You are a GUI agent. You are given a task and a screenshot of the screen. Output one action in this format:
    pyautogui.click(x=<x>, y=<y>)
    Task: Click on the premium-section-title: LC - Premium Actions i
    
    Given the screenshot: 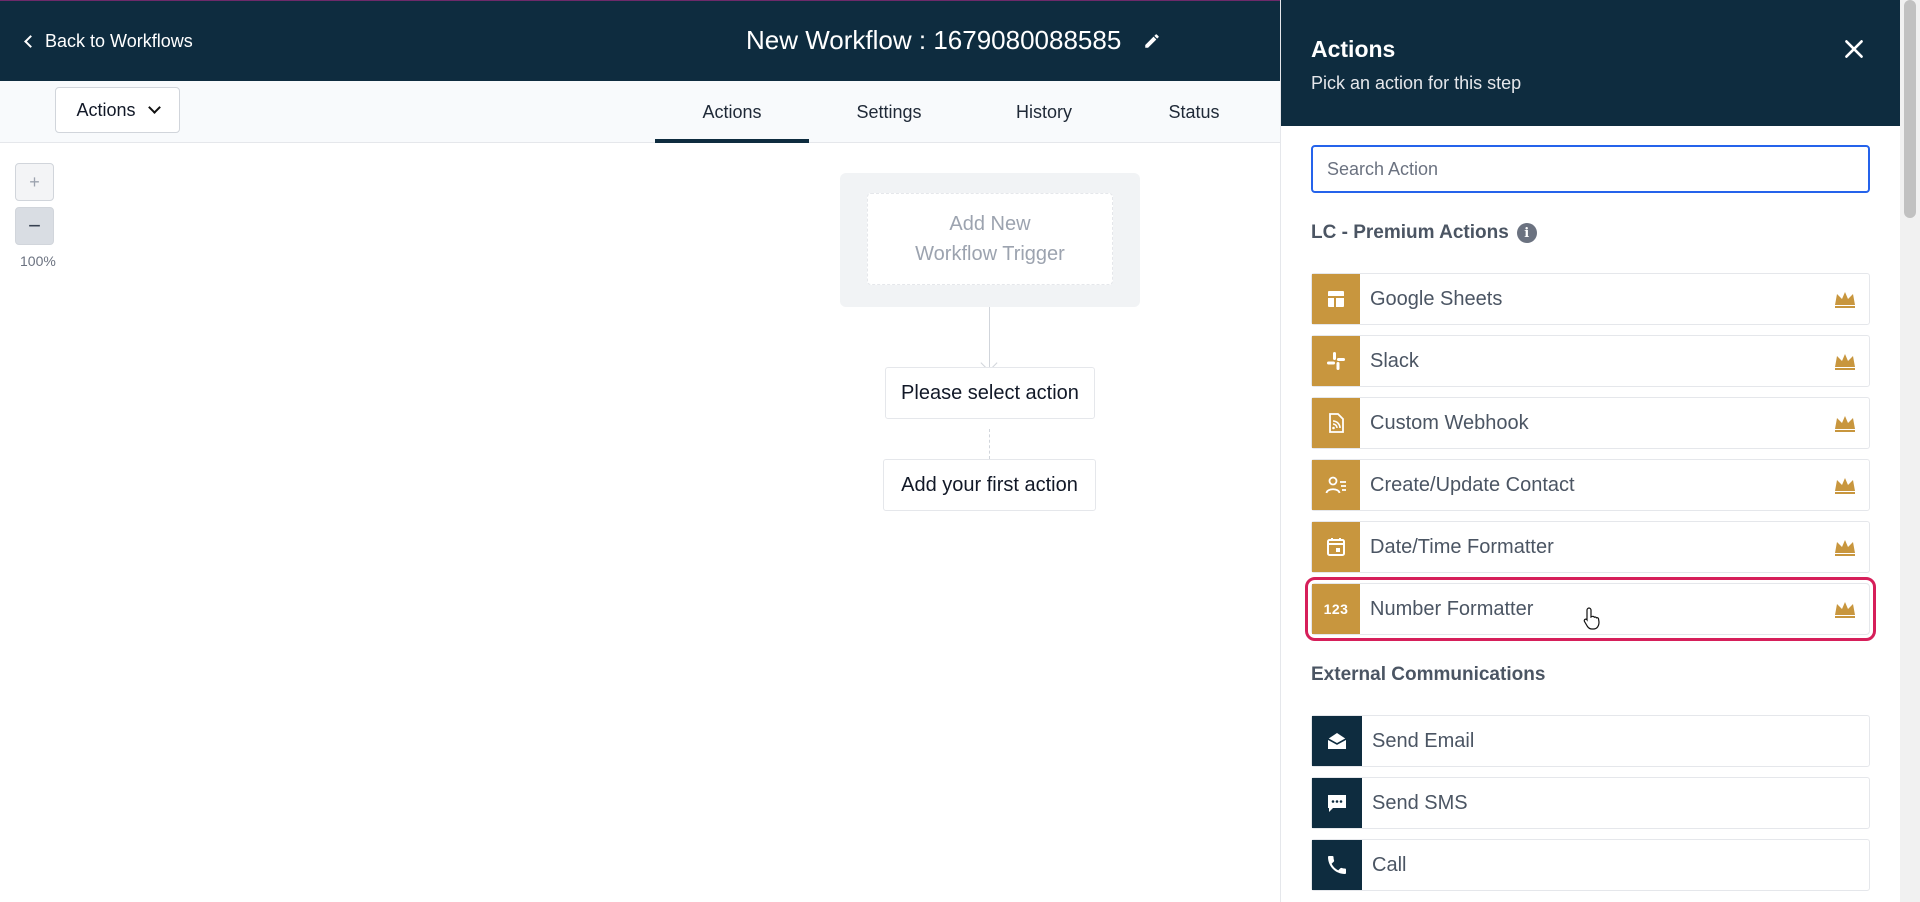 What is the action you would take?
    pyautogui.click(x=1424, y=233)
    